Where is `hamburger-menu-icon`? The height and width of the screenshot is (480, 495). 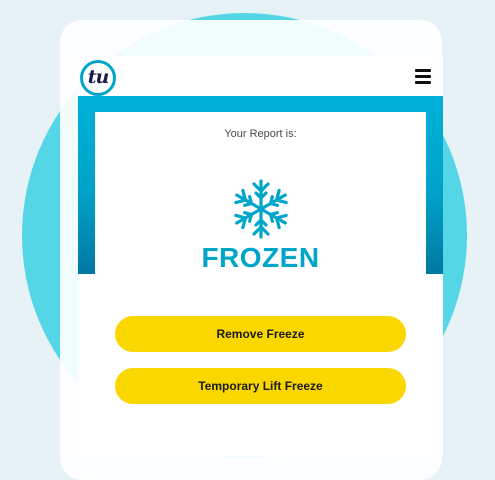
hamburger-menu-icon is located at coordinates (423, 76).